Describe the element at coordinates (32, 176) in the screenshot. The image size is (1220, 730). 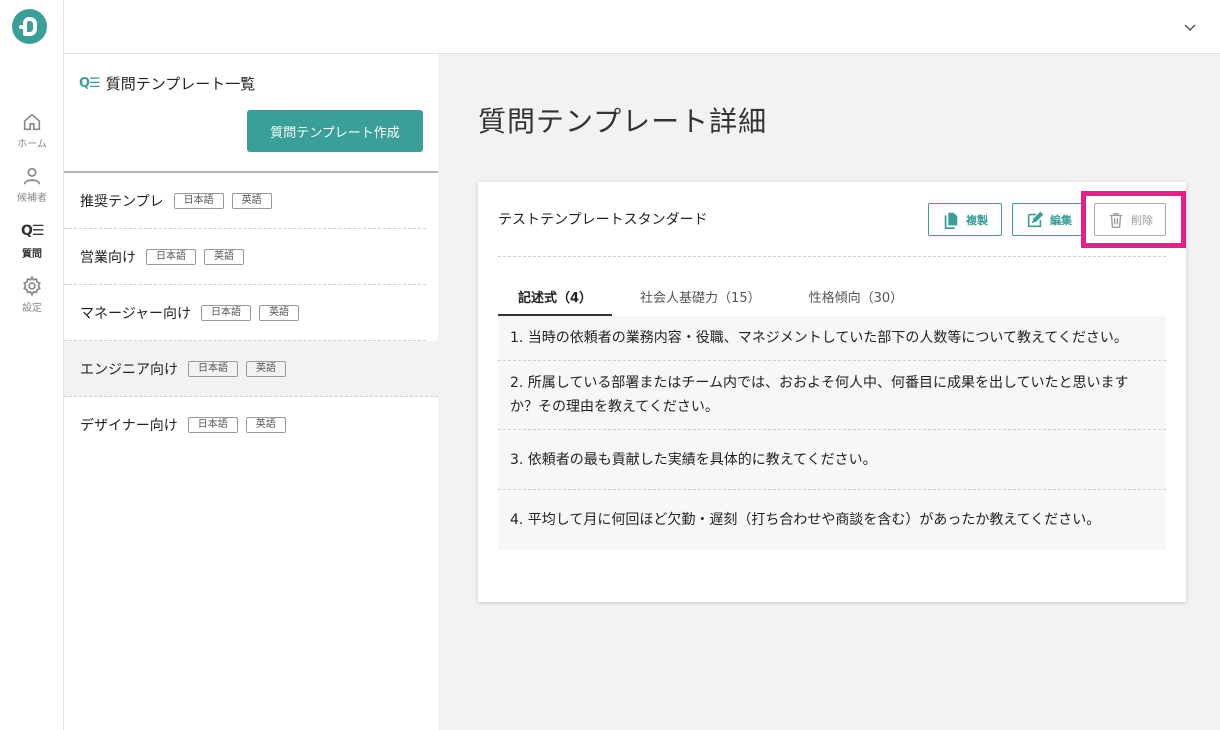
I see `person-icon` at that location.